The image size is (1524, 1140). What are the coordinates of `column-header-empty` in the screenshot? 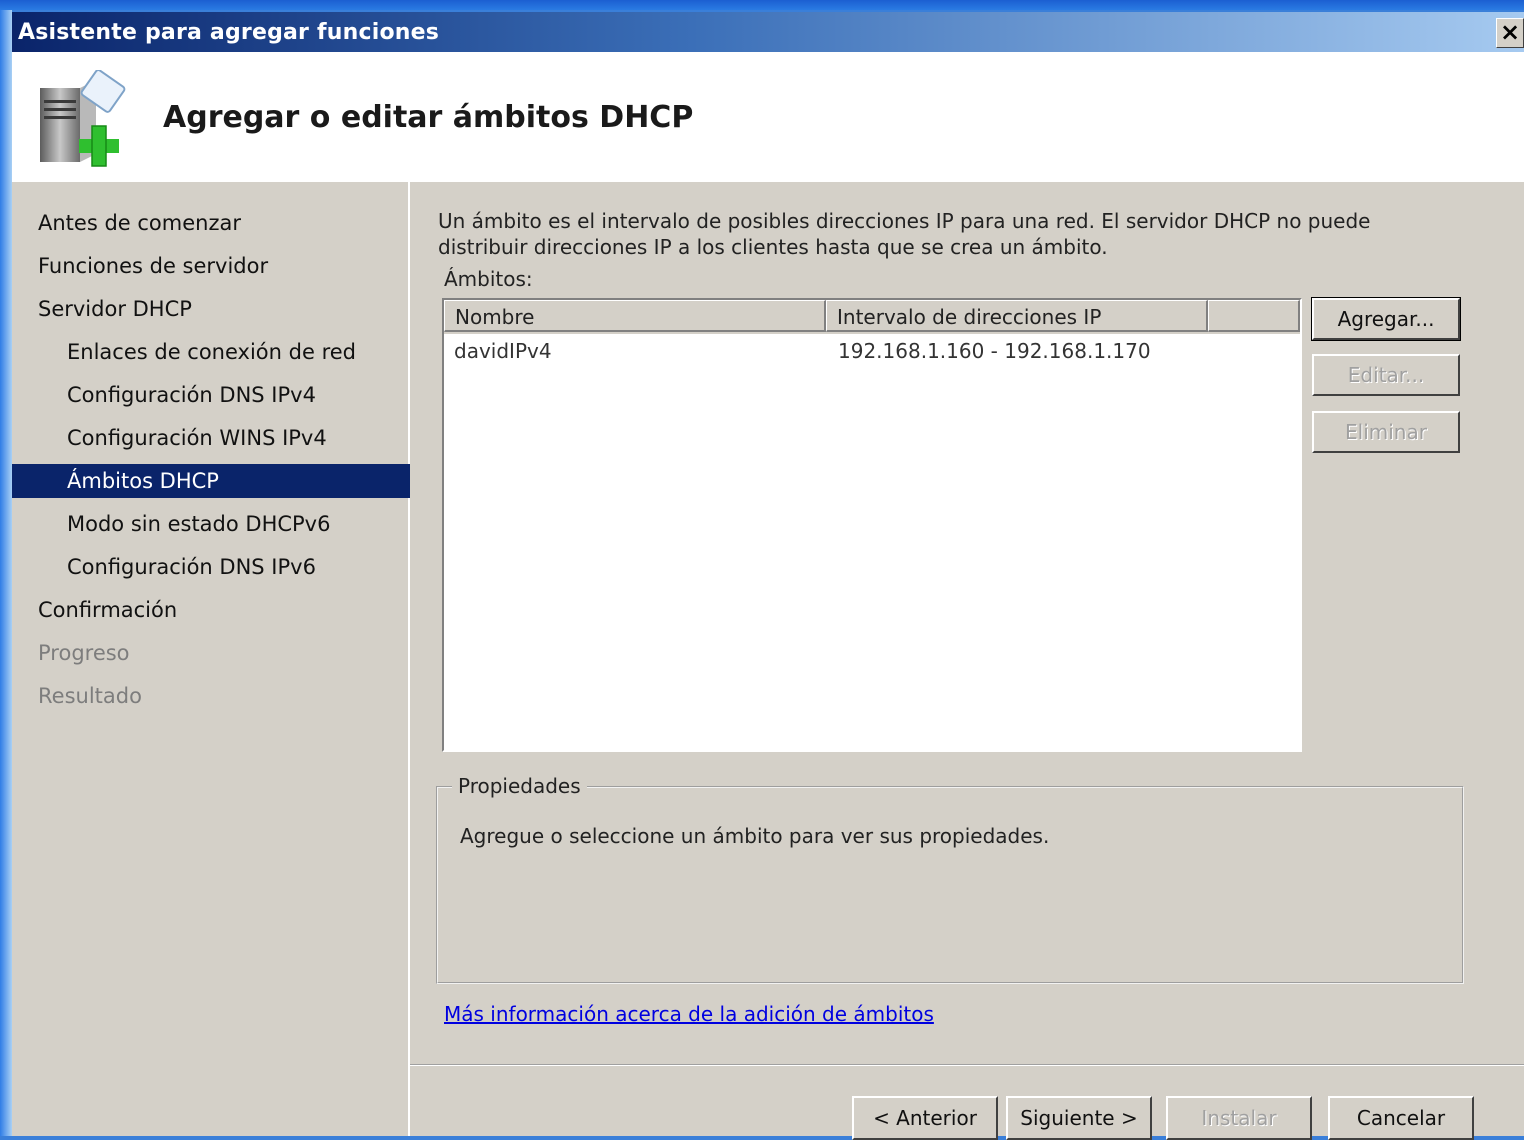 It's located at (1254, 316).